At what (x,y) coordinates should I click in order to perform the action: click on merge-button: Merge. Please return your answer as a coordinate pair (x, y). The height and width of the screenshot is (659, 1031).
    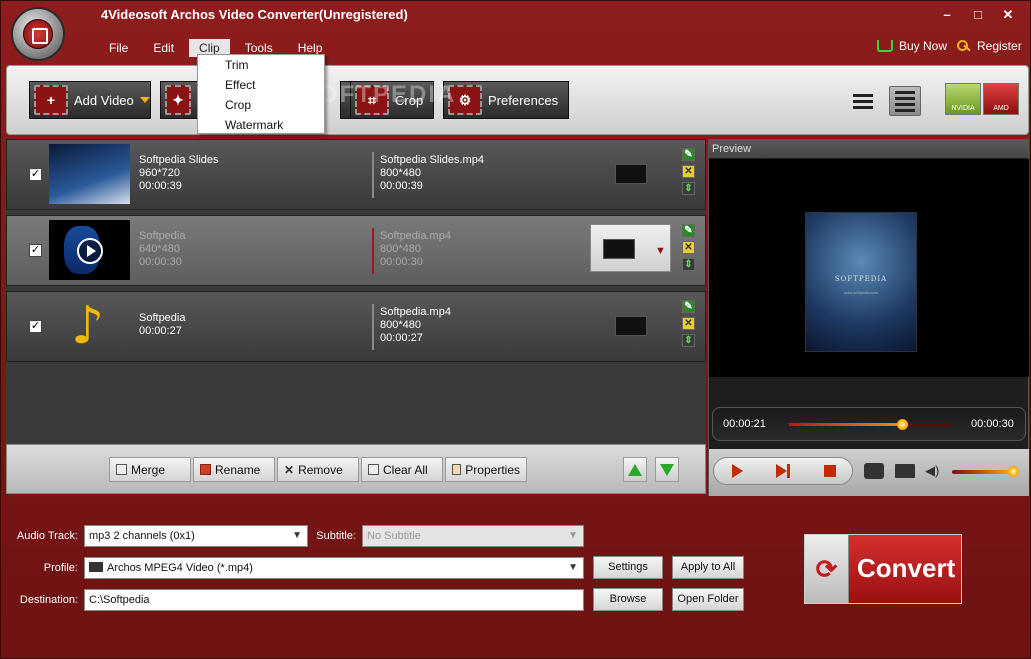
    Looking at the image, I should click on (150, 469).